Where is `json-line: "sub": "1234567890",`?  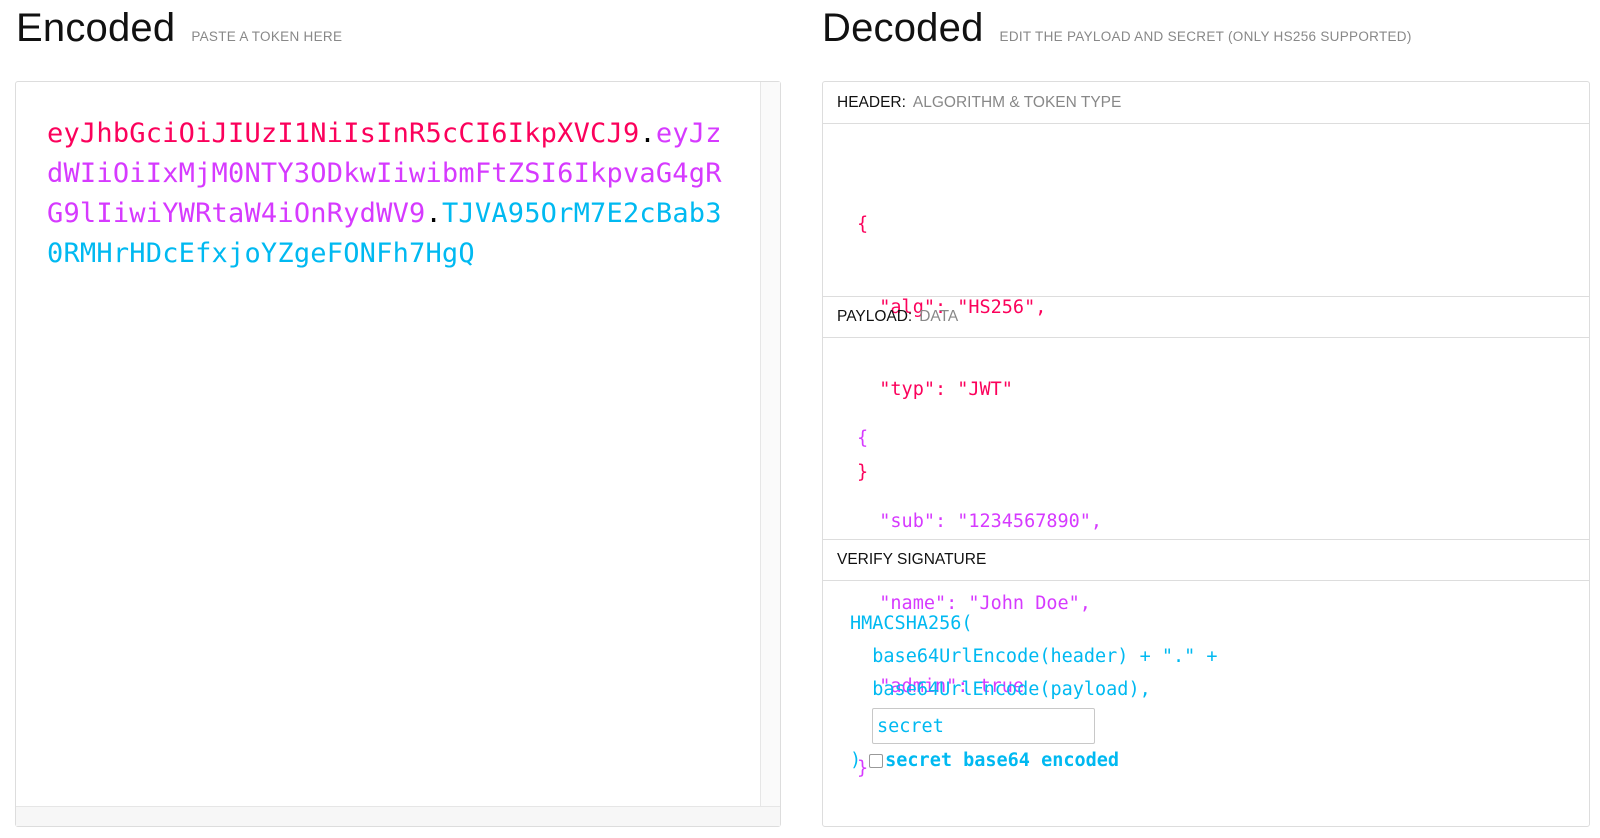
json-line: "sub": "1234567890", is located at coordinates (980, 521).